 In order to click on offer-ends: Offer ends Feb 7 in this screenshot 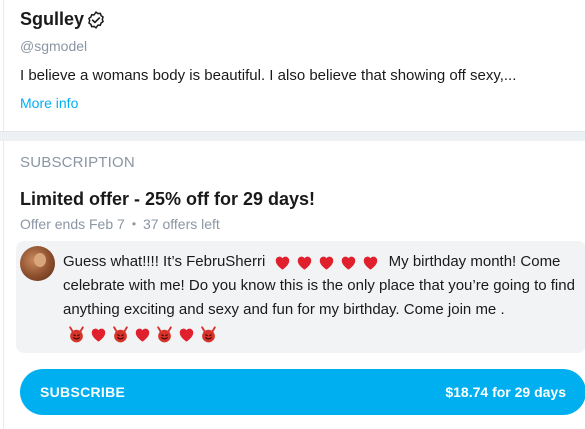, I will do `click(72, 224)`.